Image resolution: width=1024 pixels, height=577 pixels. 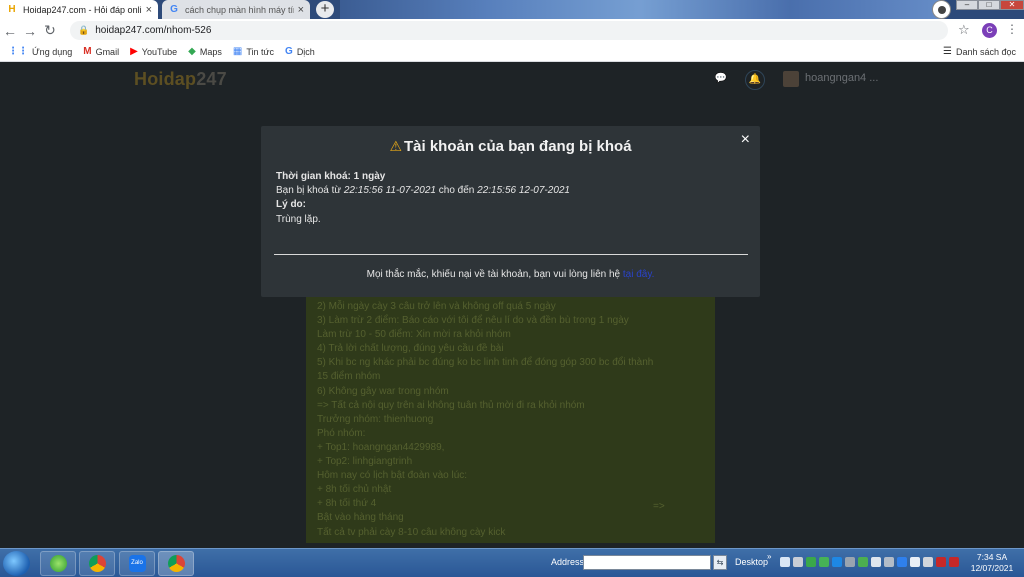 I want to click on bookmark-label: Dịch, so click(x=305, y=51).